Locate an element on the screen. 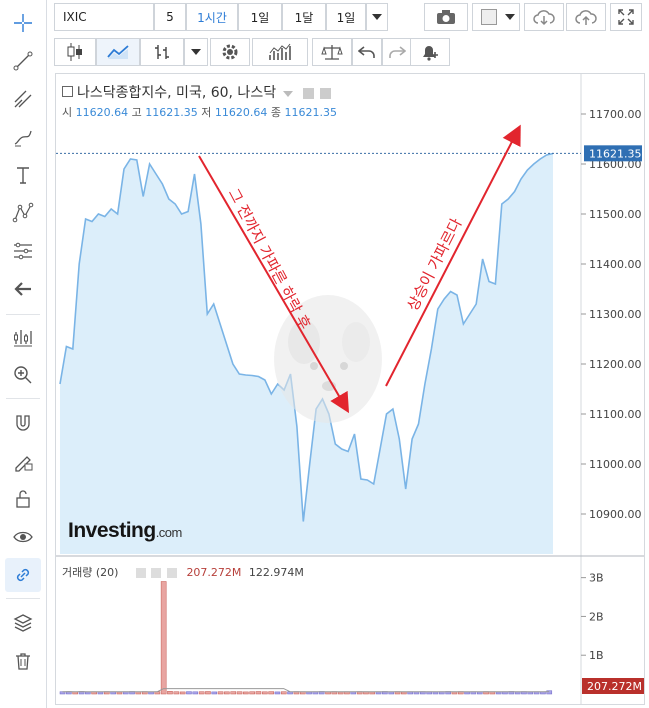 The width and height of the screenshot is (649, 708). high-label: 고 is located at coordinates (136, 112).